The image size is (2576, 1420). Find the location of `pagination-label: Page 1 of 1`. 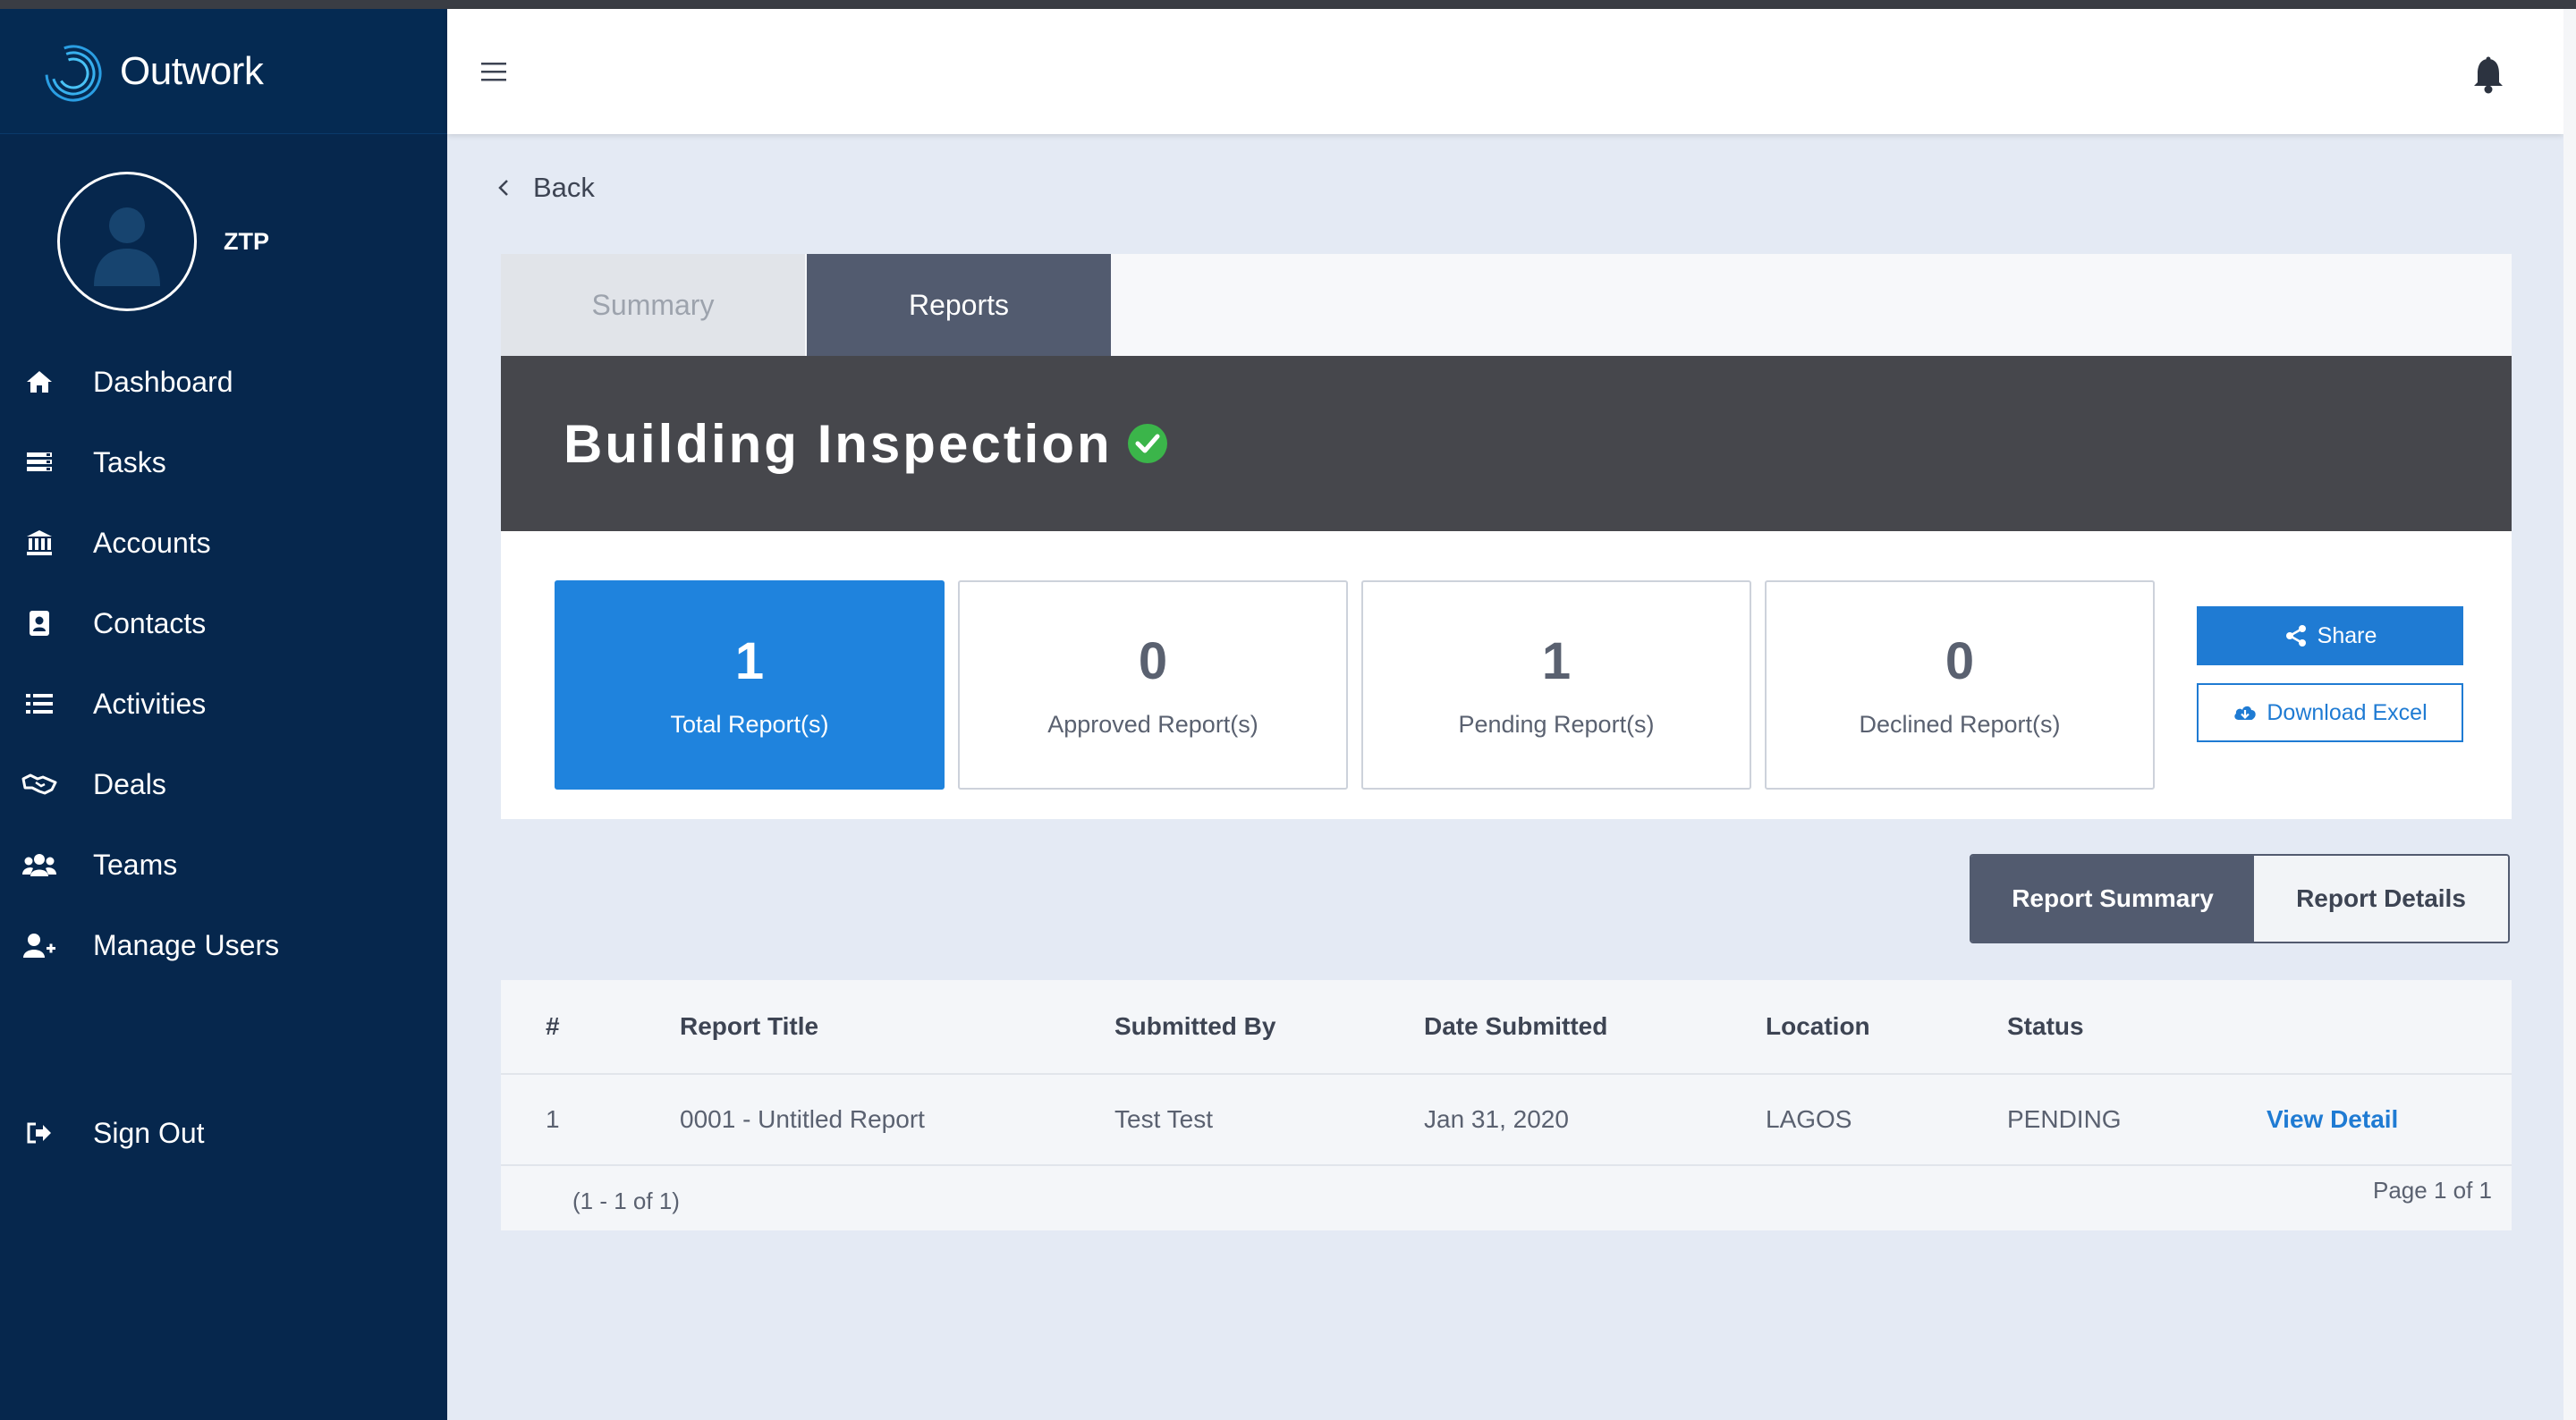

pagination-label: Page 1 of 1 is located at coordinates (2432, 1190).